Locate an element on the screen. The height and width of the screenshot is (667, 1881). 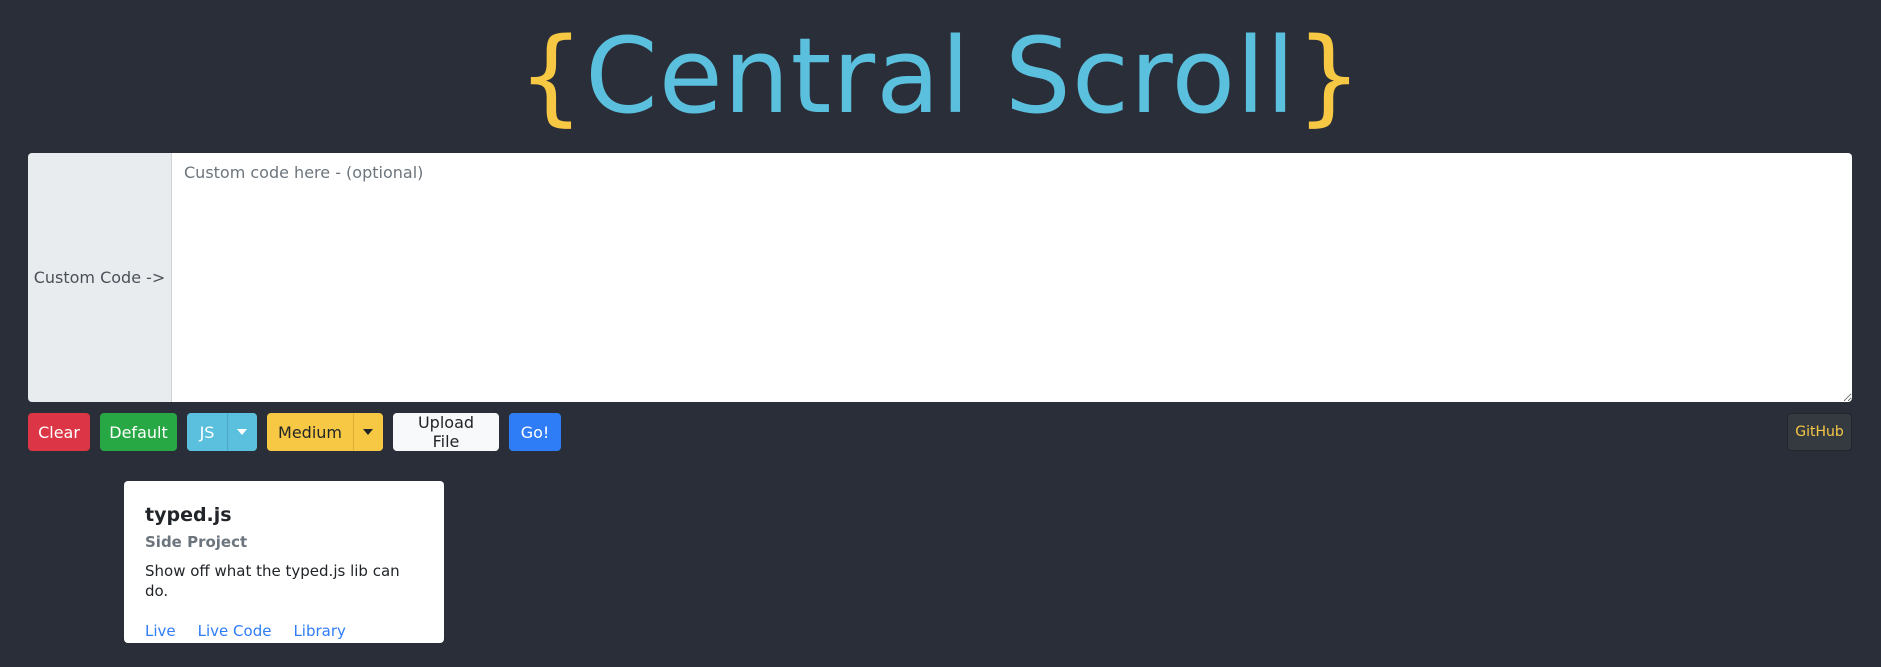
card-links: Live Live Code Library is located at coordinates (284, 631).